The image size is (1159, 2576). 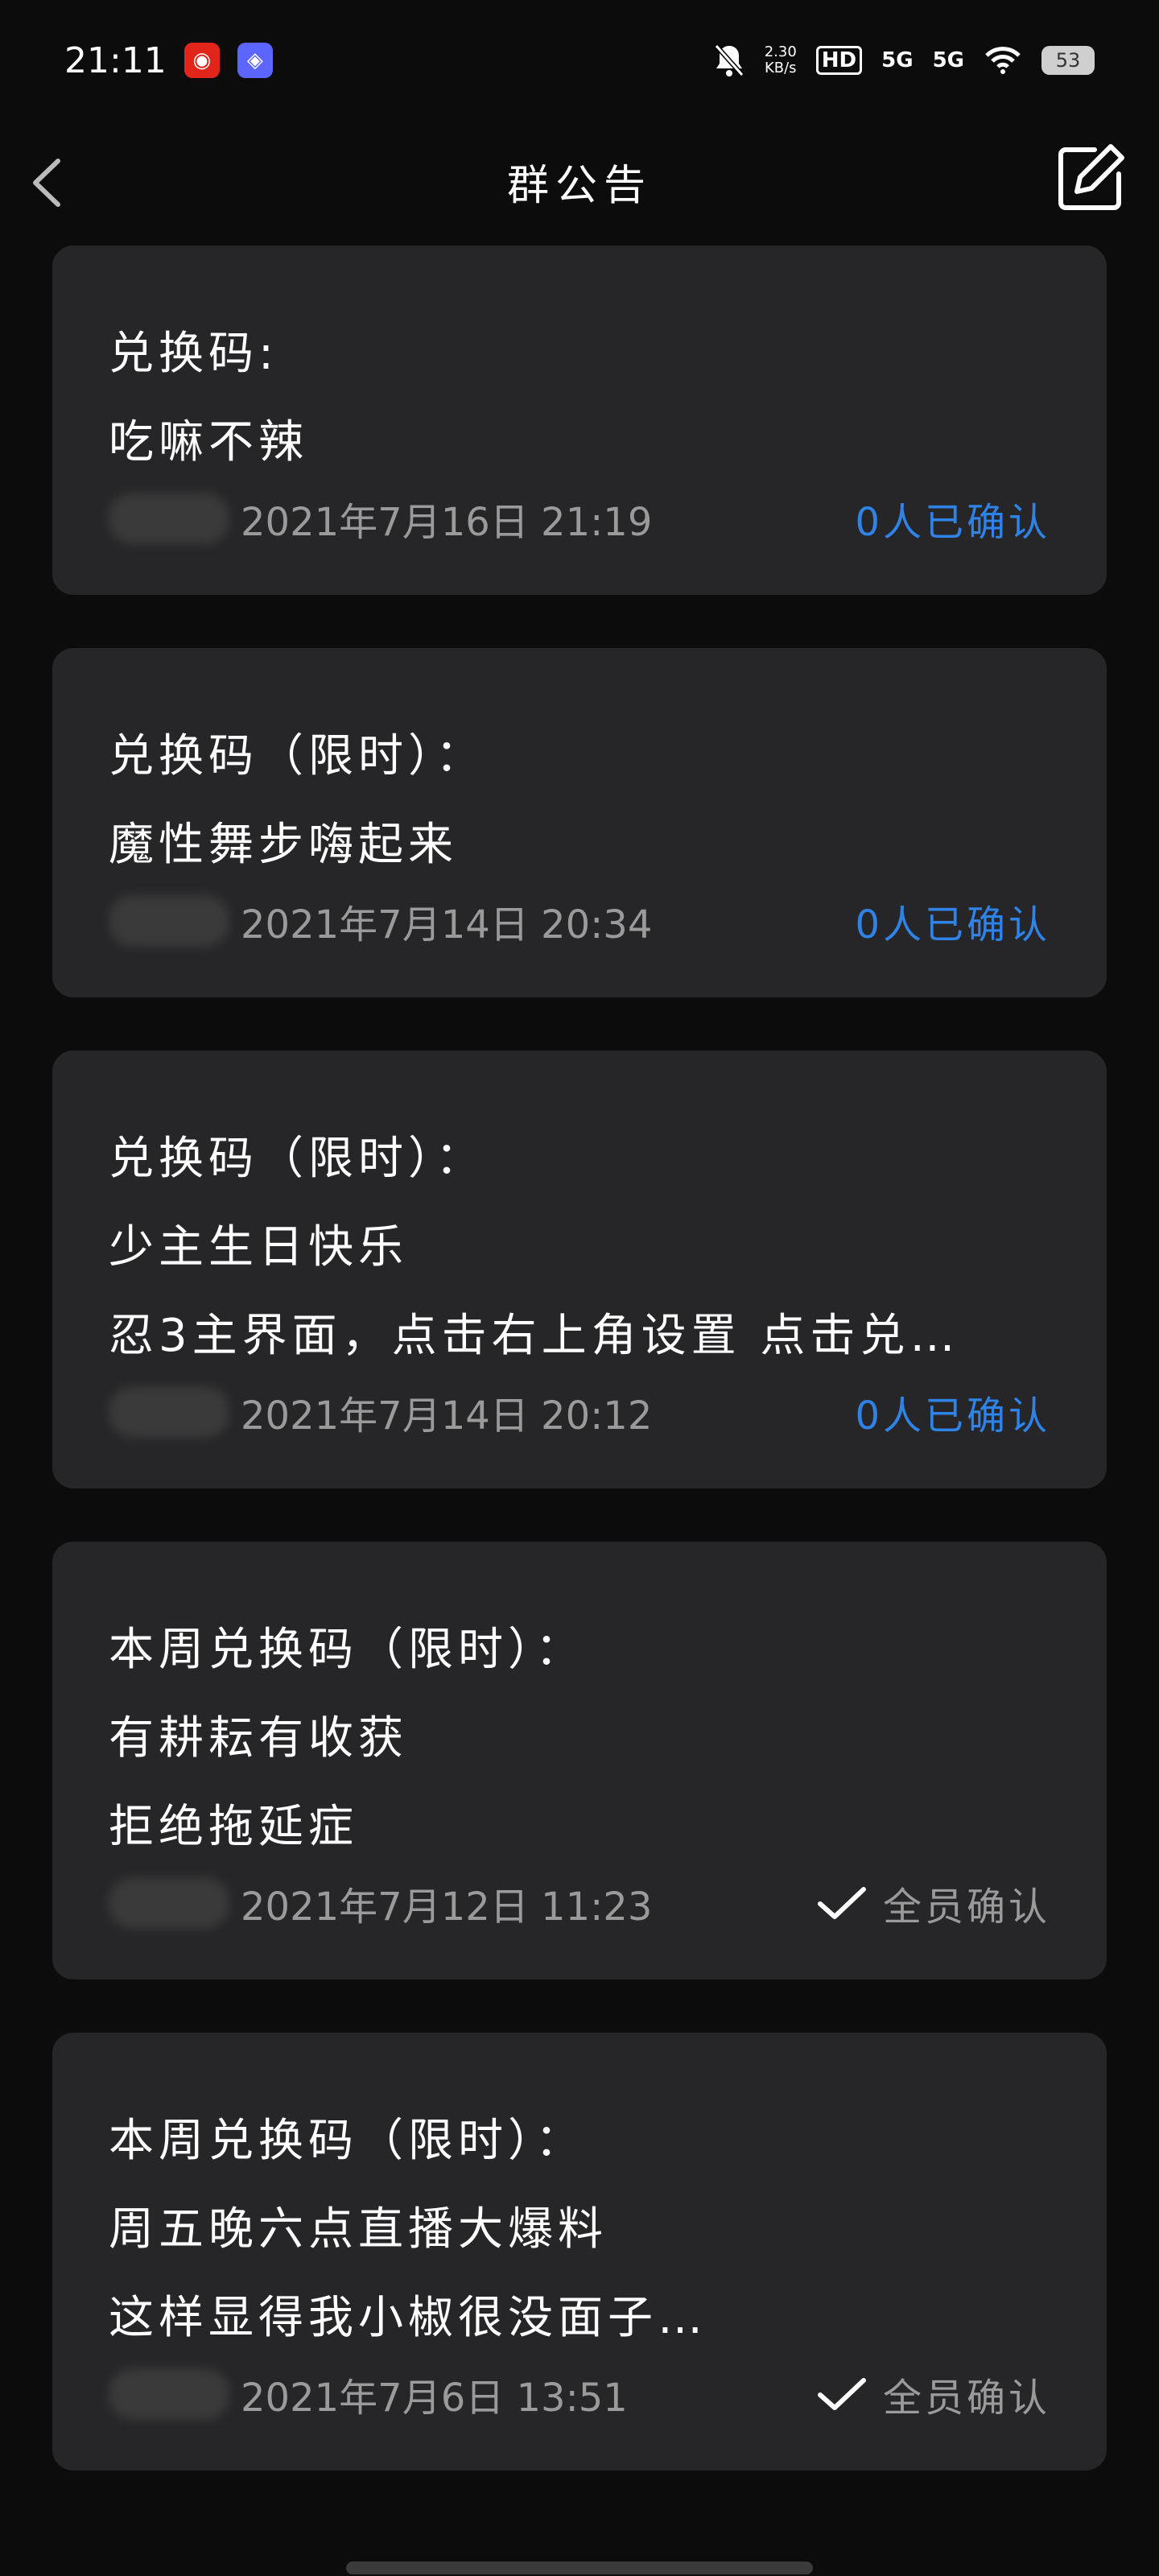 I want to click on announcement-meta: 2021年7月6日 13:51 全员确认, so click(x=579, y=2394).